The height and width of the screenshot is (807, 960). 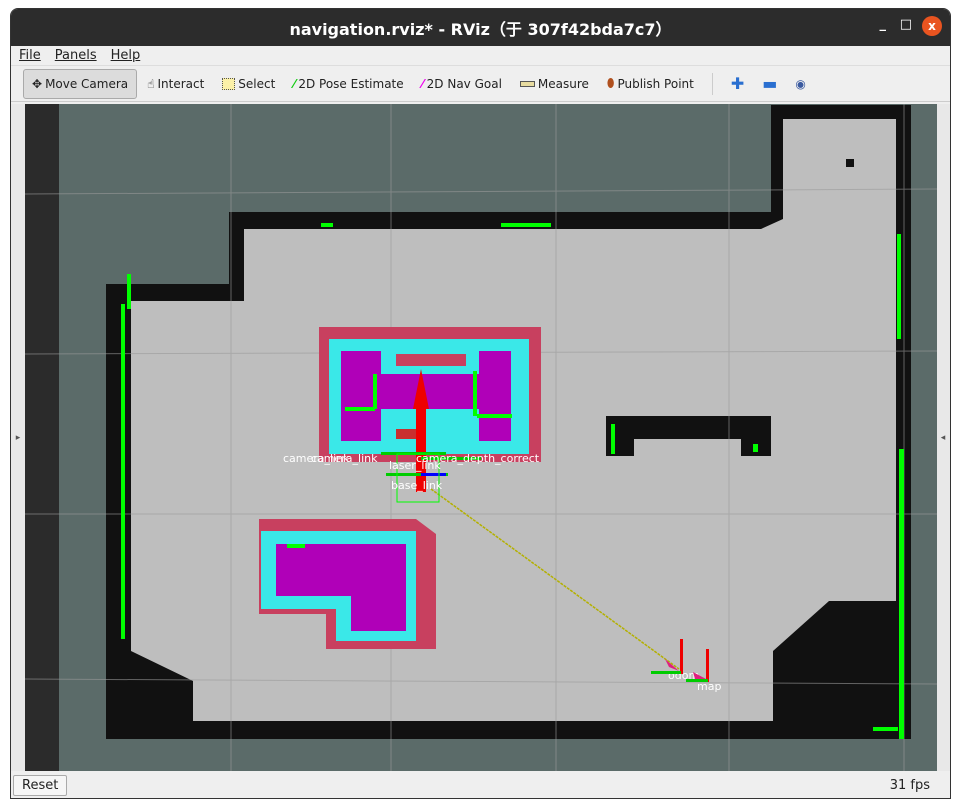 What do you see at coordinates (422, 83) in the screenshot?
I see `magenta-arrow-icon: ⁄` at bounding box center [422, 83].